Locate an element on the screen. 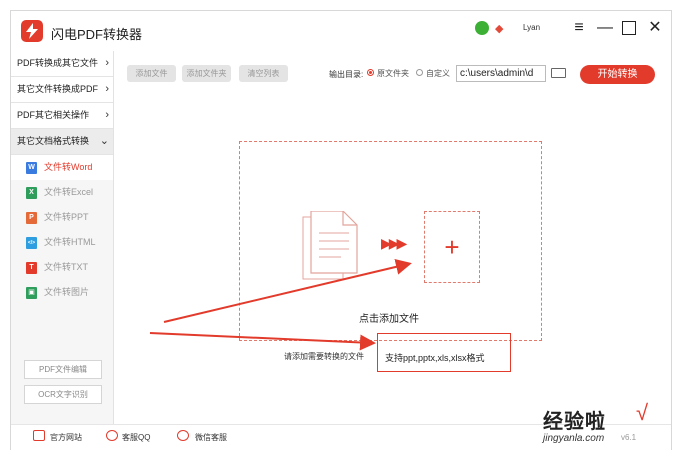 Image resolution: width=682 pixels, height=463 pixels. watermark-url: jingyanla.com is located at coordinates (574, 438).